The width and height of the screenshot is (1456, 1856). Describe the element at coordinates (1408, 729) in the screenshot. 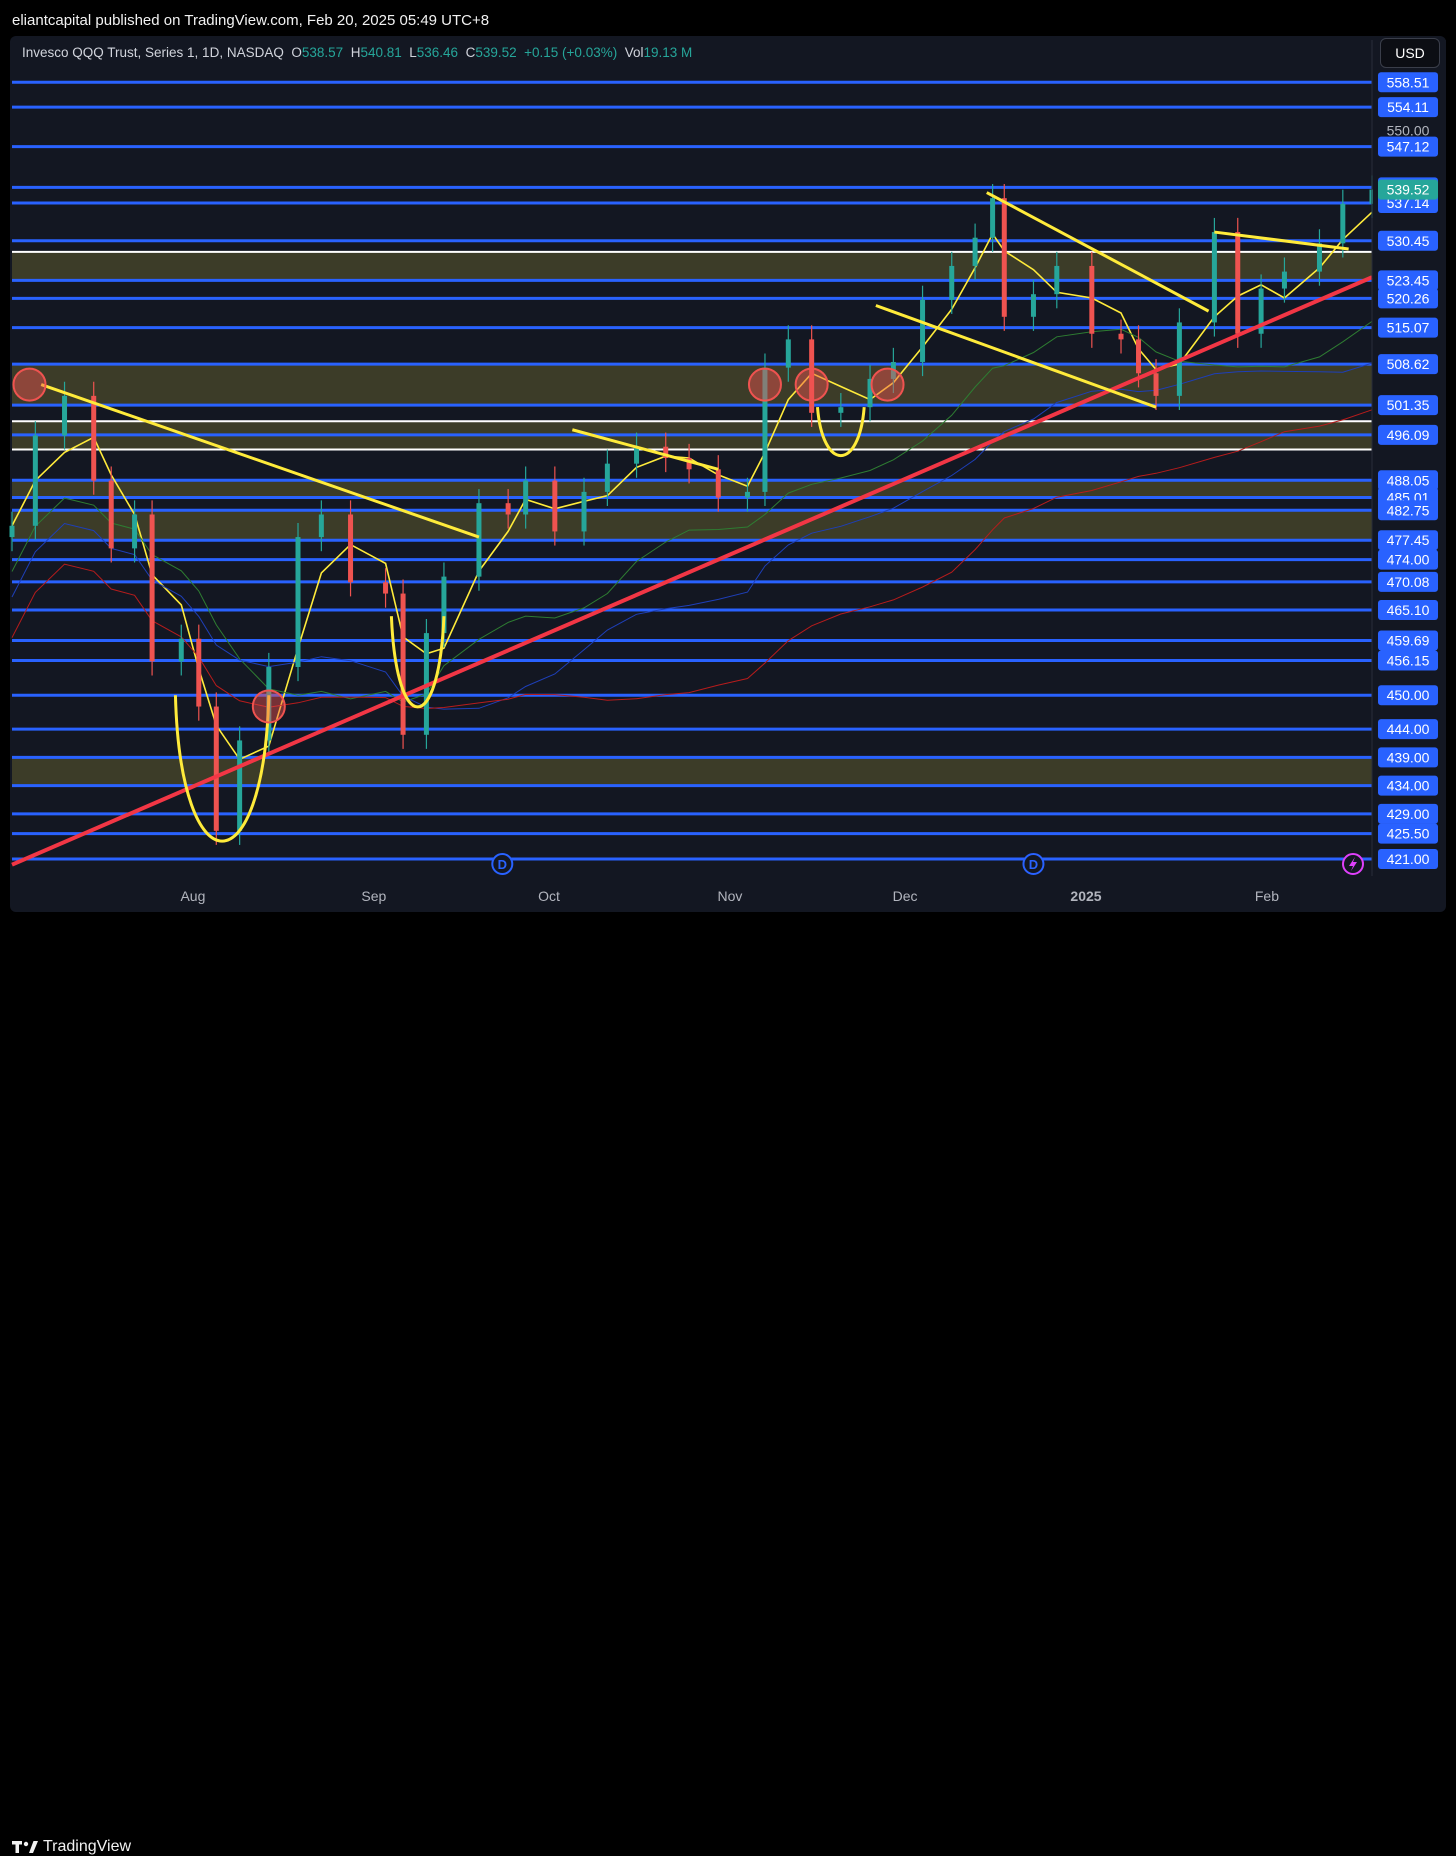

I see `price-label-text: 444.00` at that location.